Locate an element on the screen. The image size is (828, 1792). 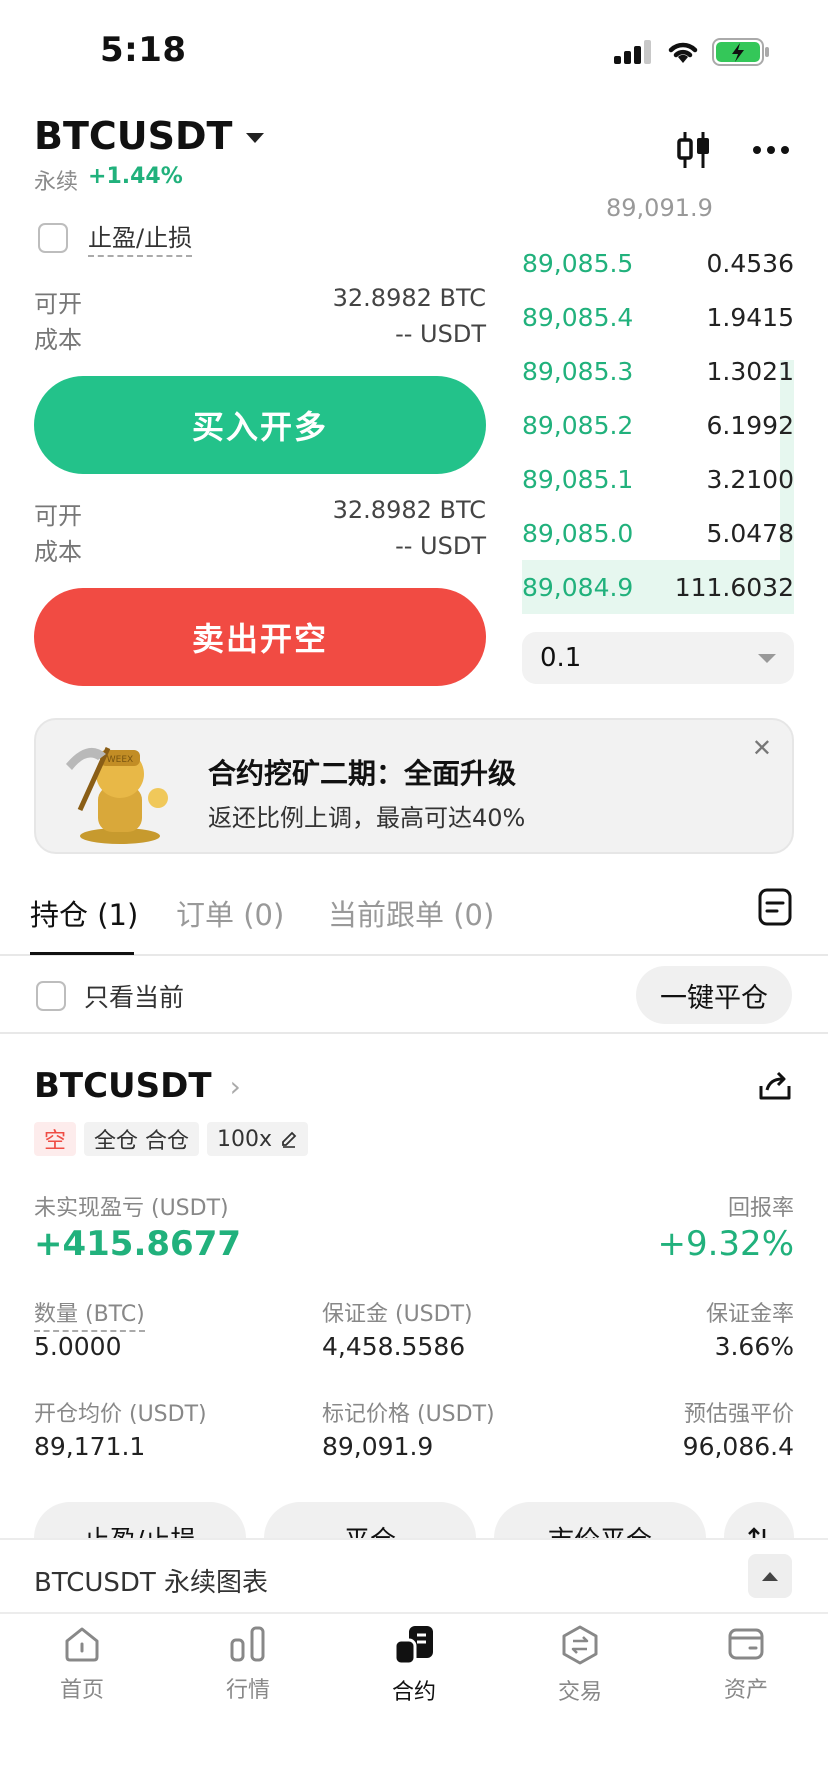
tp-sl-checkbox is located at coordinates (53, 237).